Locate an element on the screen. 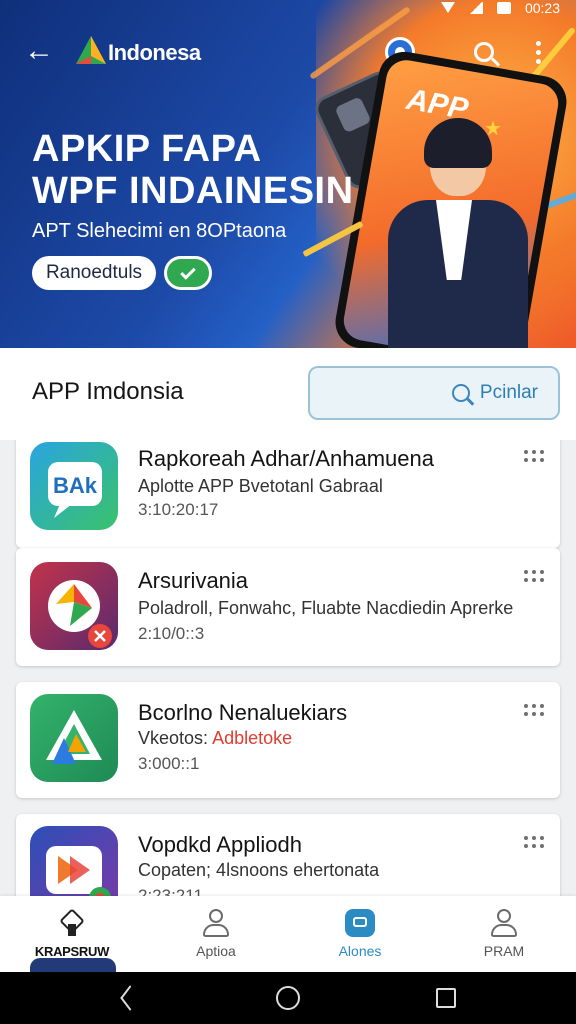 The height and width of the screenshot is (1024, 576). check-button is located at coordinates (188, 273).